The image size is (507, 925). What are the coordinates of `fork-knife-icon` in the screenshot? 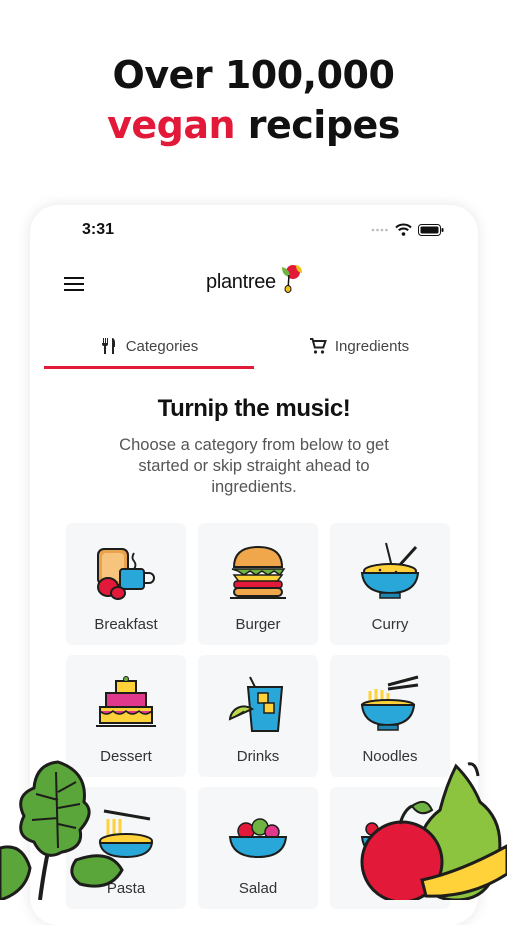 It's located at (108, 346).